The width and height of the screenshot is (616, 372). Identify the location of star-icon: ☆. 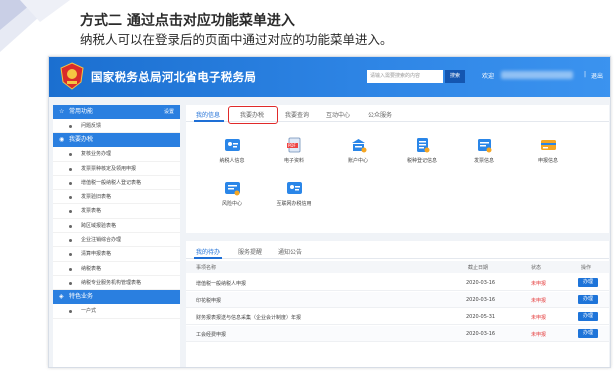
(62, 111).